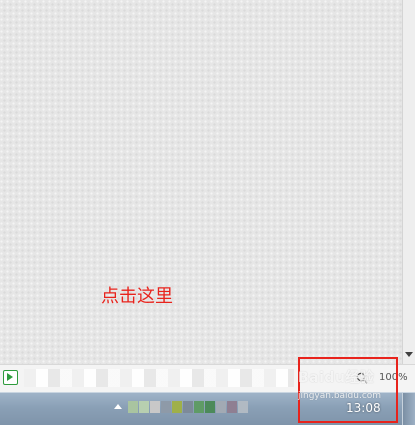 Image resolution: width=415 pixels, height=425 pixels. Describe the element at coordinates (10, 377) in the screenshot. I see `macro-play-icon` at that location.